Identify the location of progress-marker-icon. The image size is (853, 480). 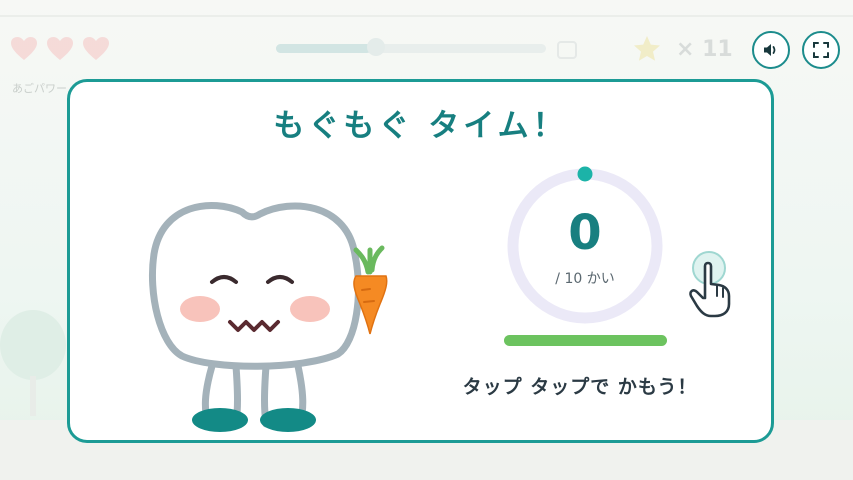
(376, 47).